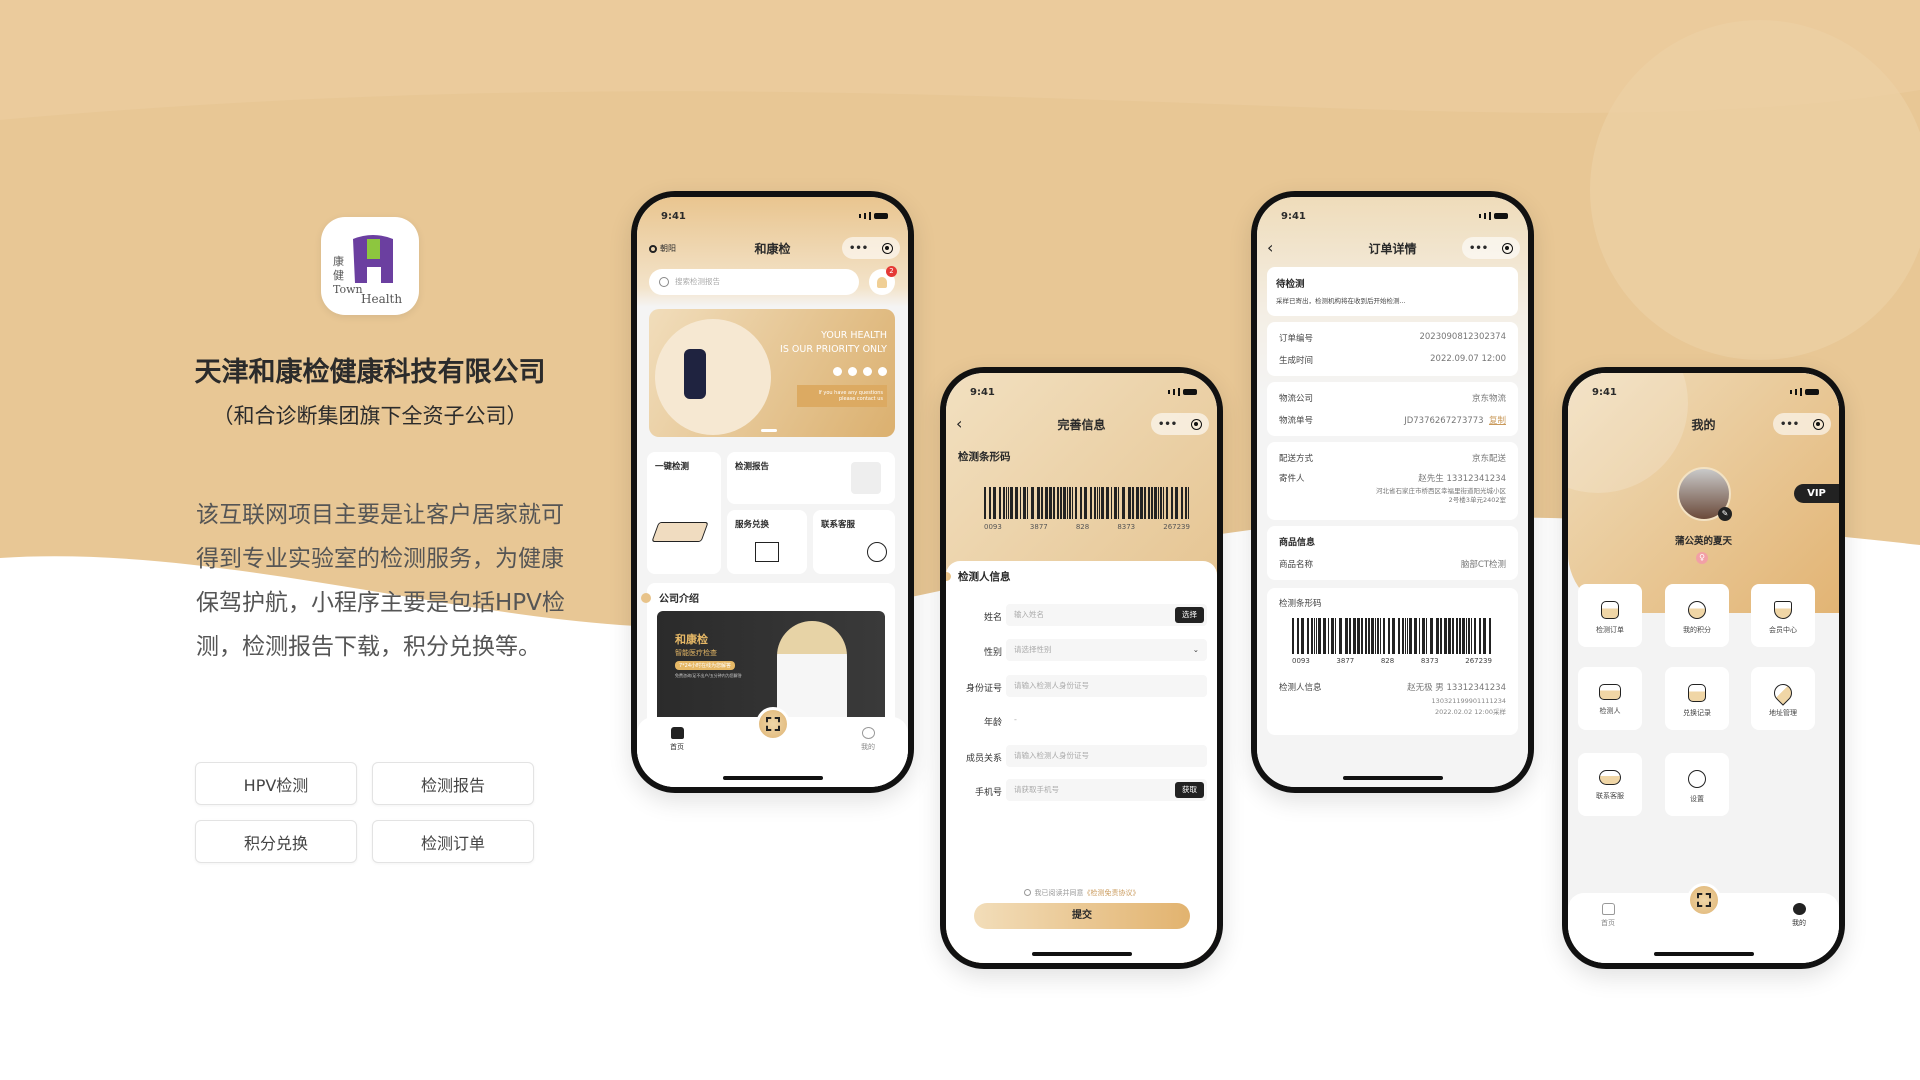 Image resolution: width=1920 pixels, height=1080 pixels. Describe the element at coordinates (877, 552) in the screenshot. I see `agent-icon` at that location.